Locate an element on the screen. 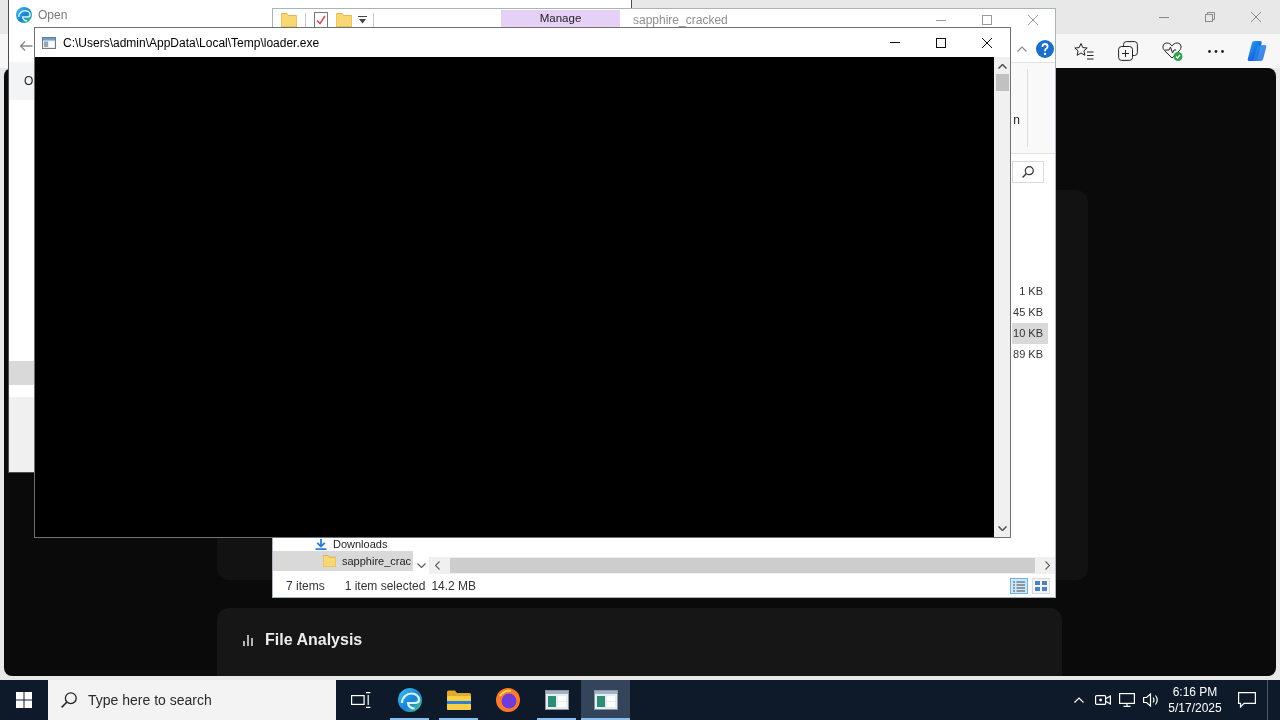 This screenshot has width=1280, height=720. document-check-icon is located at coordinates (321, 20).